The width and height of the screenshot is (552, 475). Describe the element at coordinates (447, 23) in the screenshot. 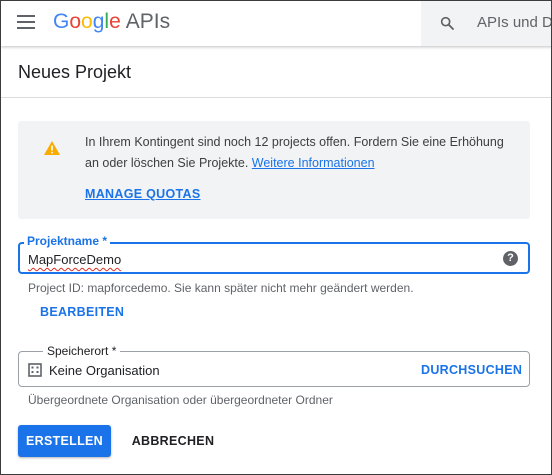

I see `search-icon` at that location.